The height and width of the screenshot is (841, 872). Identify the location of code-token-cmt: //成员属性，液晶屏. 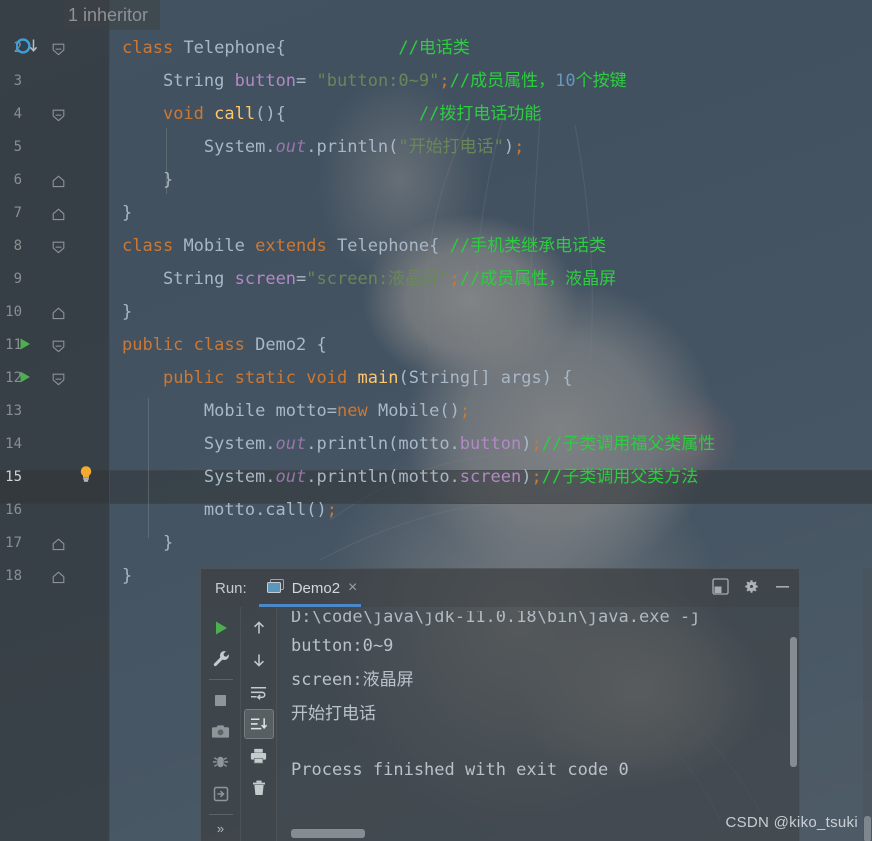
(538, 279).